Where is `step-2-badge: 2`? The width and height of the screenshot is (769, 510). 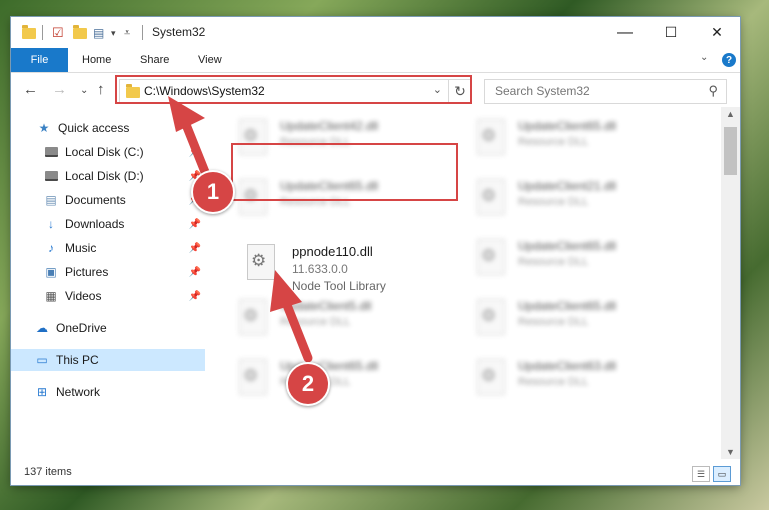
step-2-badge: 2 is located at coordinates (308, 384).